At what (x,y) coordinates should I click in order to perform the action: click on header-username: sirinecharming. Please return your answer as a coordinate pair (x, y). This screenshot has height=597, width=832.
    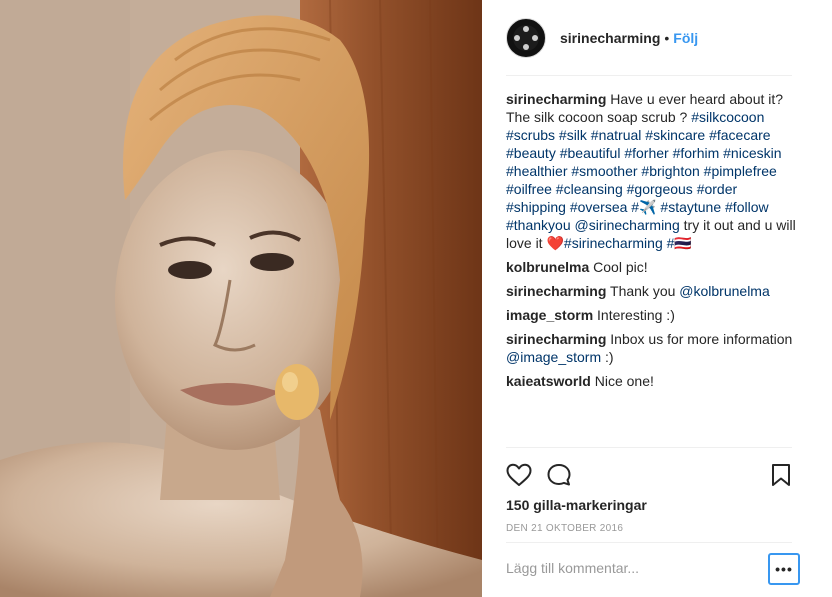
    Looking at the image, I should click on (610, 38).